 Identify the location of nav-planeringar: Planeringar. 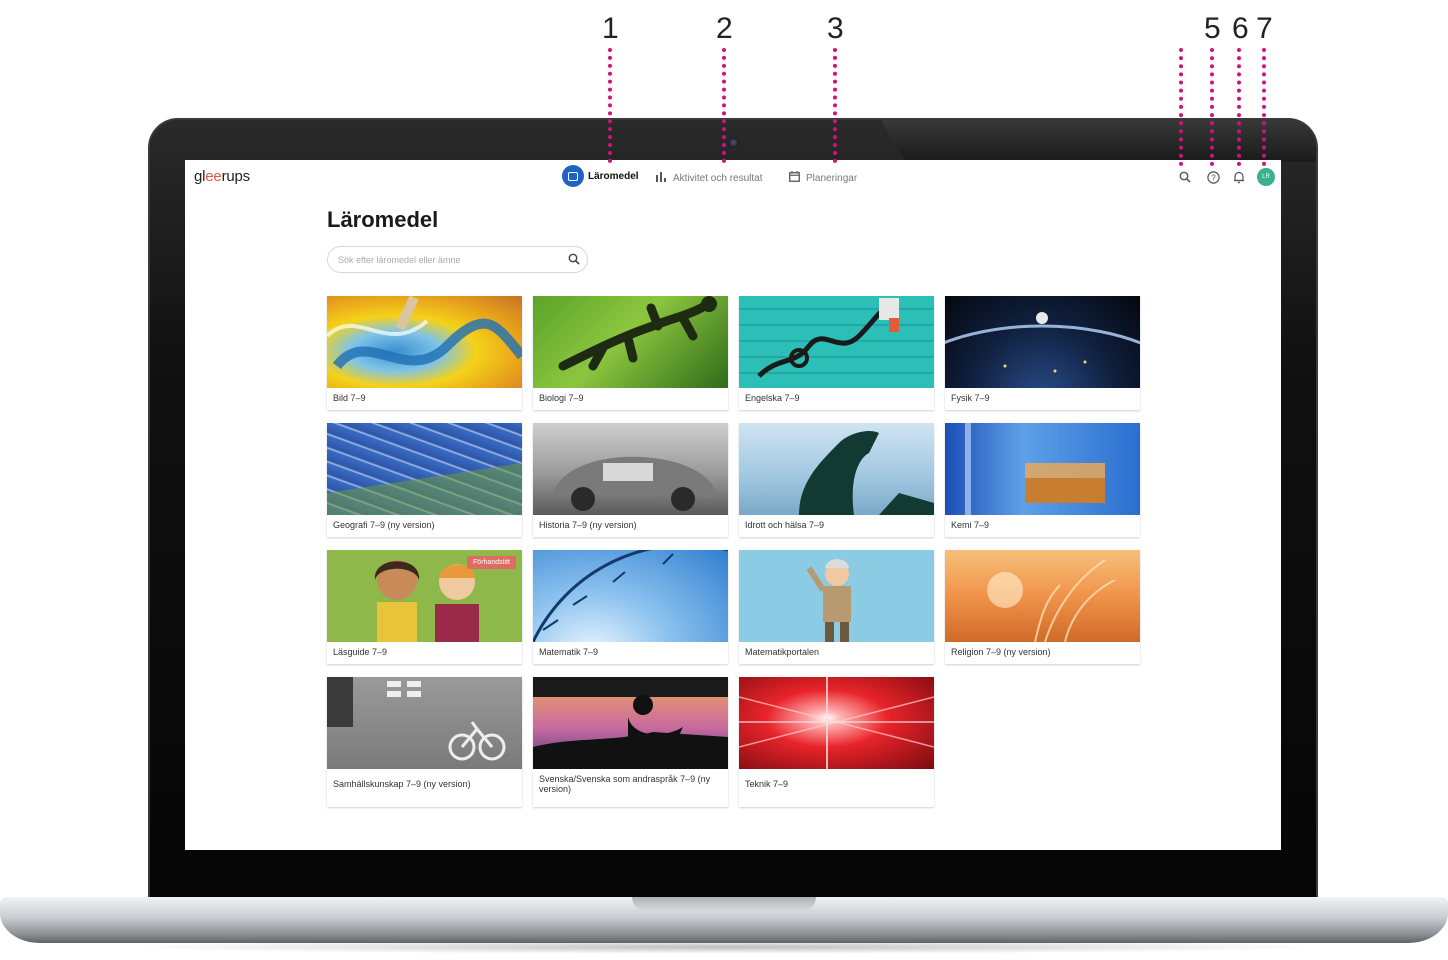
(823, 178).